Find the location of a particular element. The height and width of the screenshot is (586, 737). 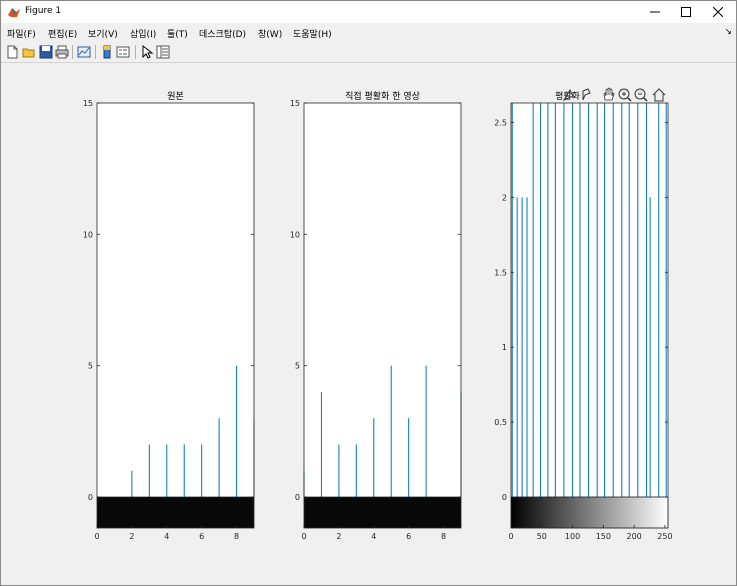

subplot-title: 직접 평활화 한 영상 is located at coordinates (382, 96).